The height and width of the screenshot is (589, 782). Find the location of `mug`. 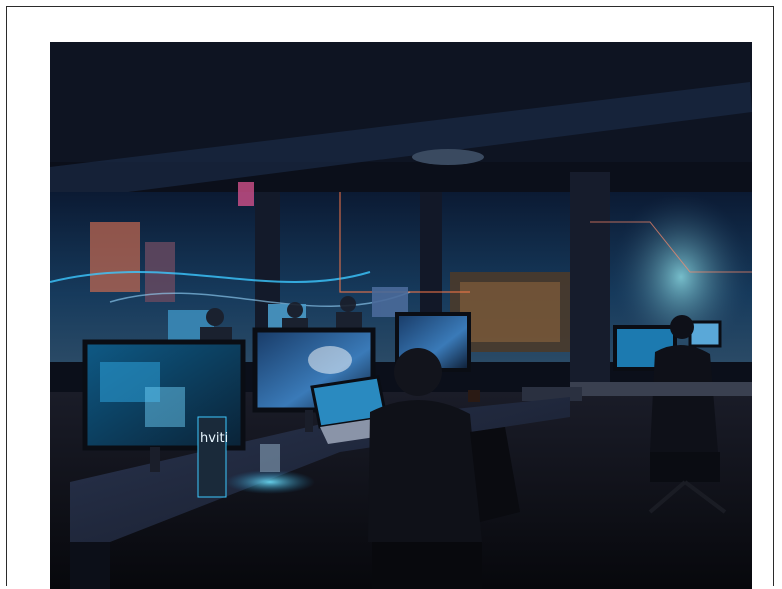

mug is located at coordinates (474, 396).